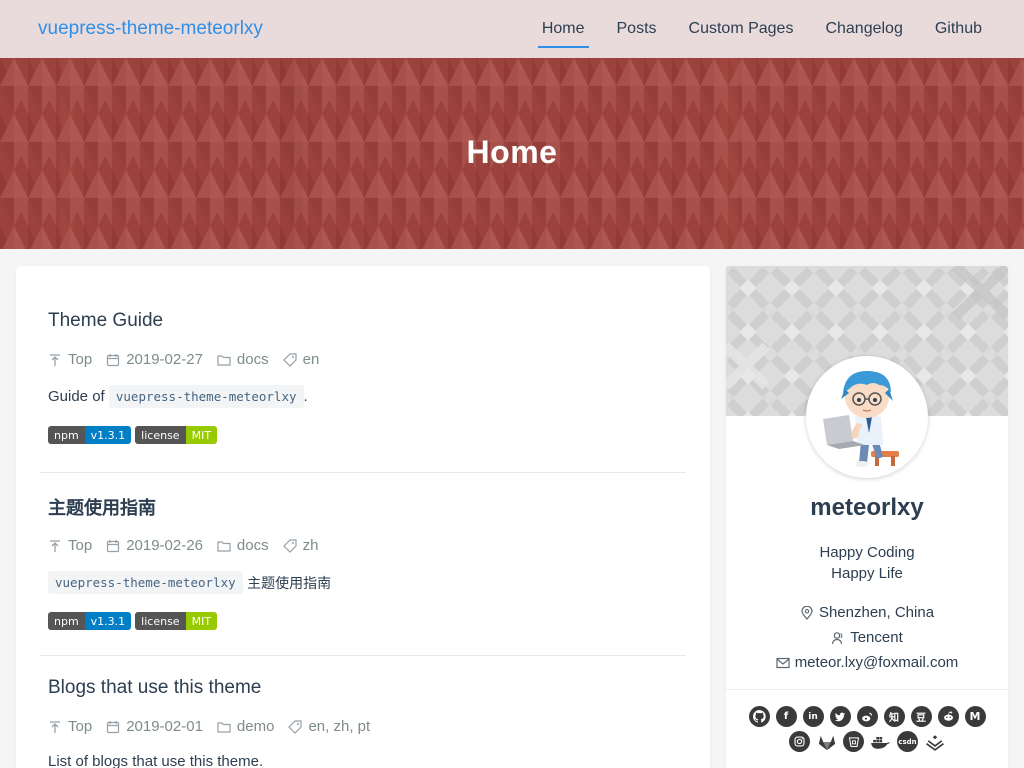 The width and height of the screenshot is (1024, 768). I want to click on post-excerpt: Guide of vuepress-theme-meteorlxy ., so click(363, 396).